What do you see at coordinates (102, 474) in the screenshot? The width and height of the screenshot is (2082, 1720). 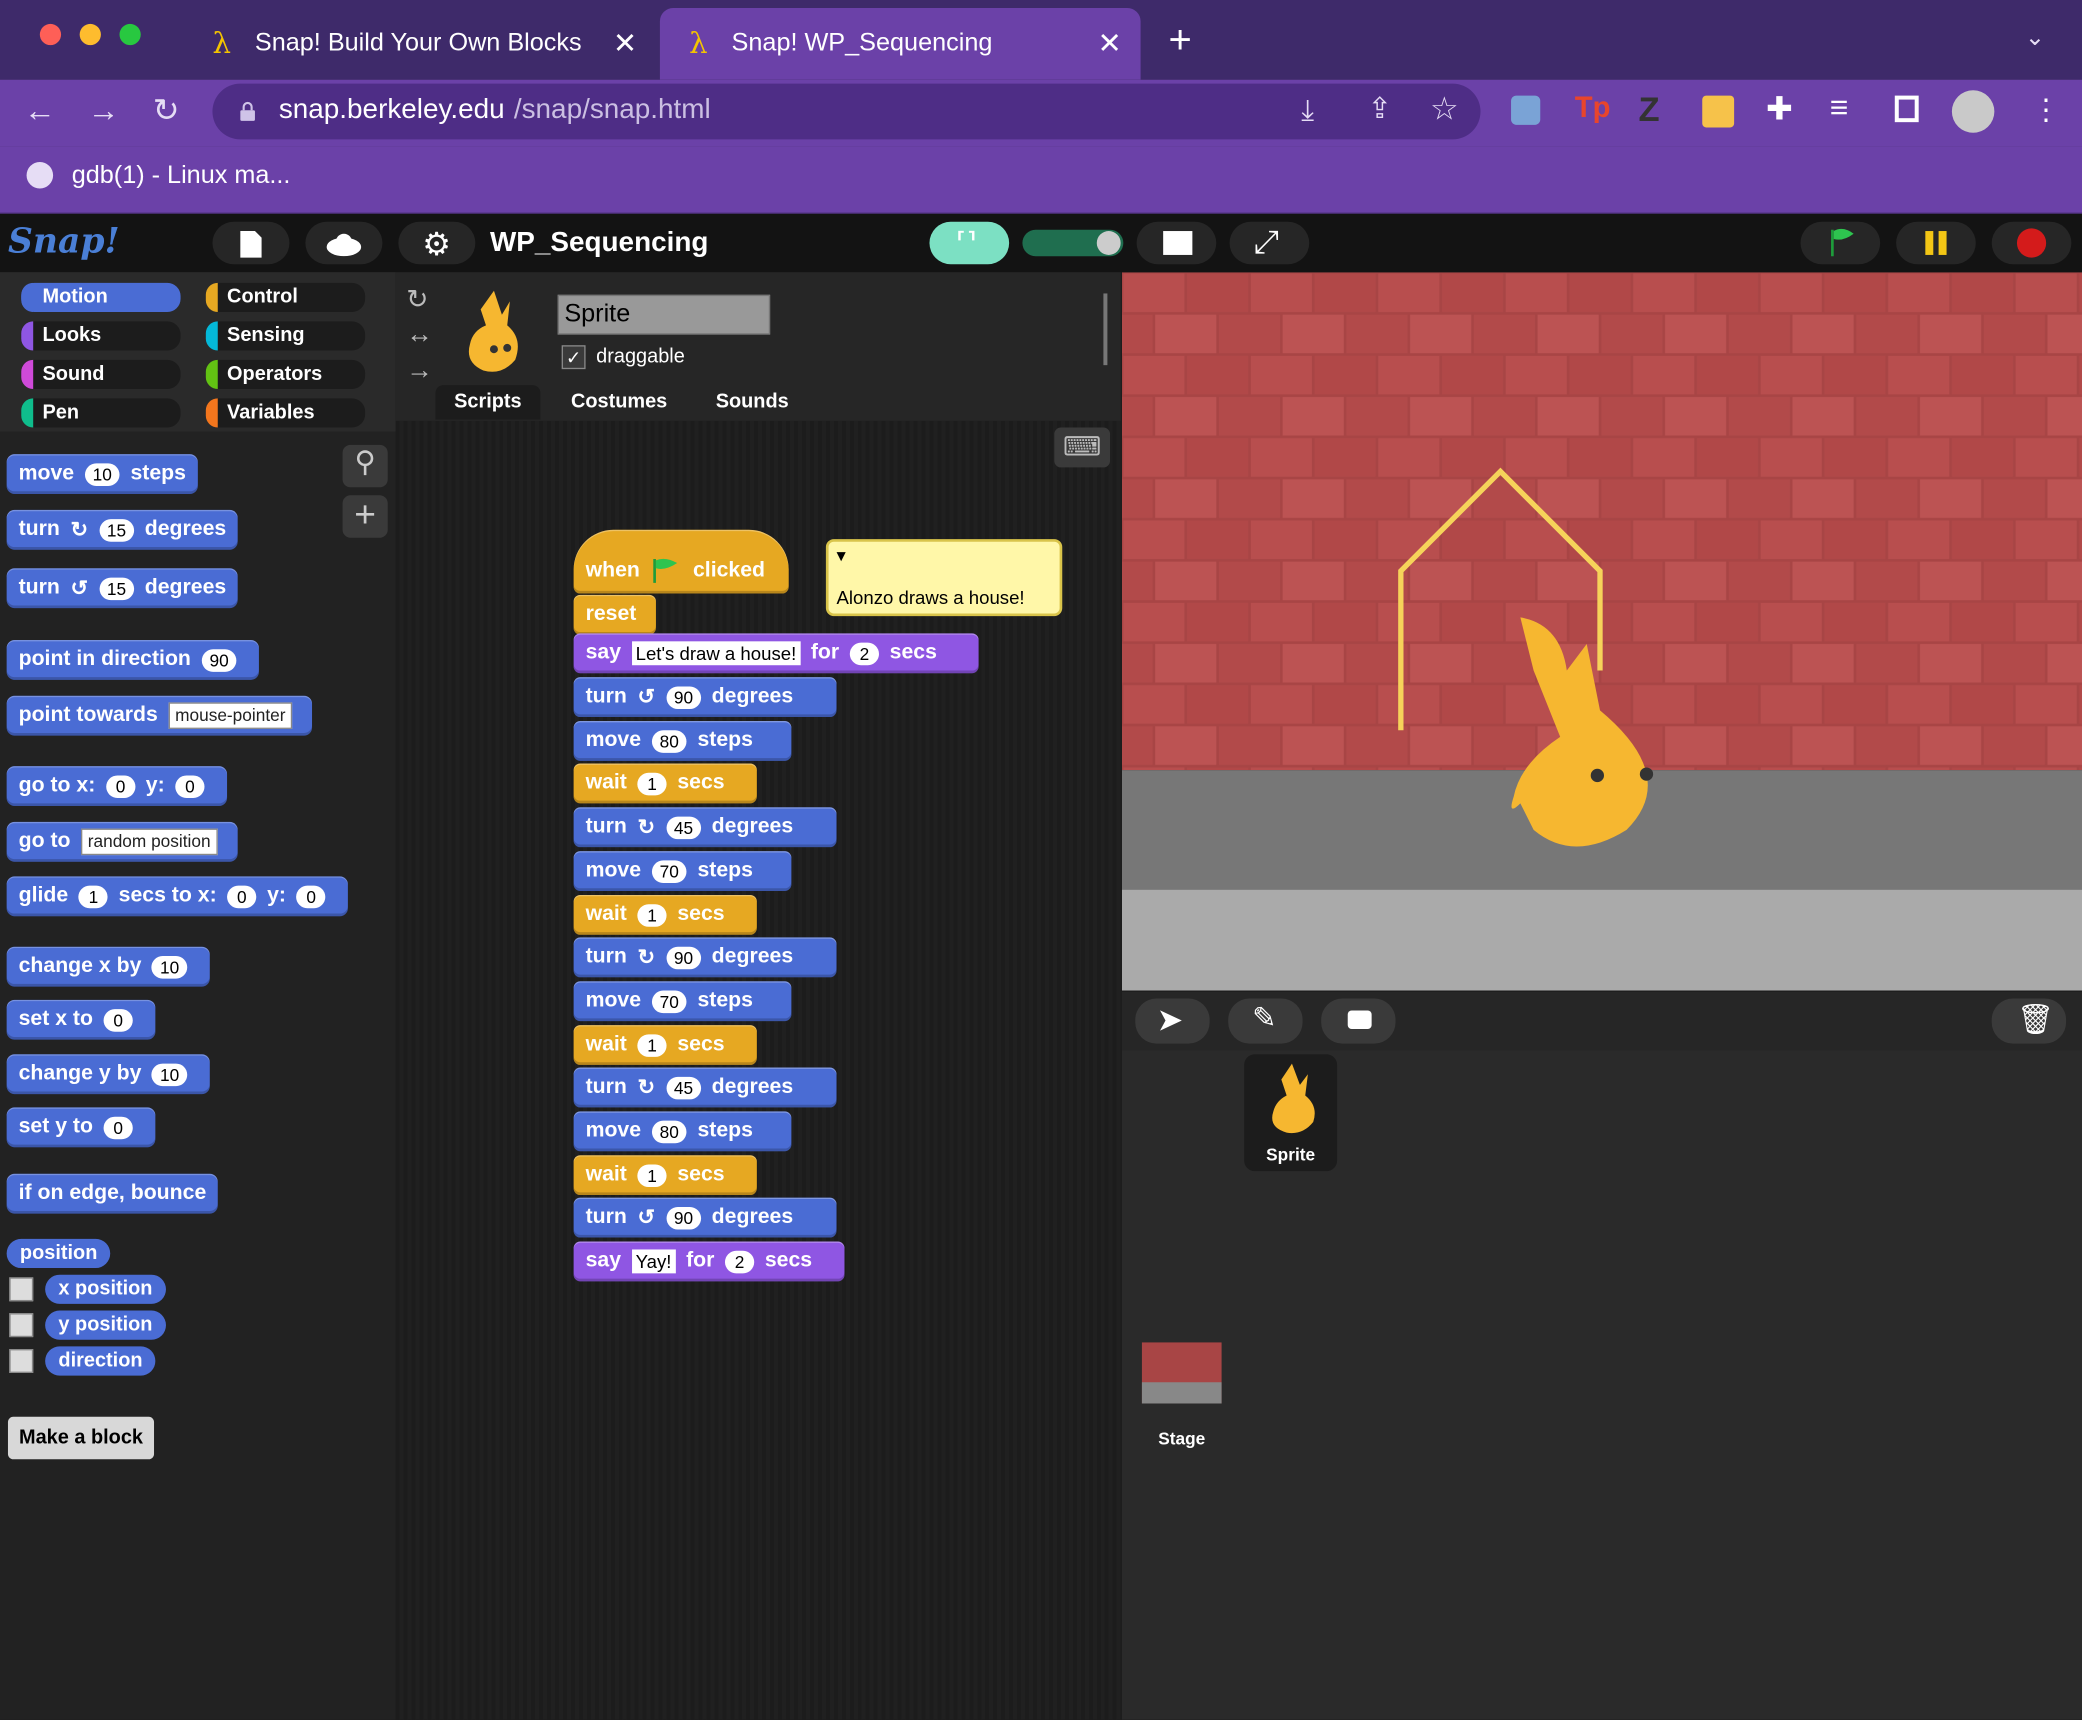 I see `block-move-steps: move 10 steps` at bounding box center [102, 474].